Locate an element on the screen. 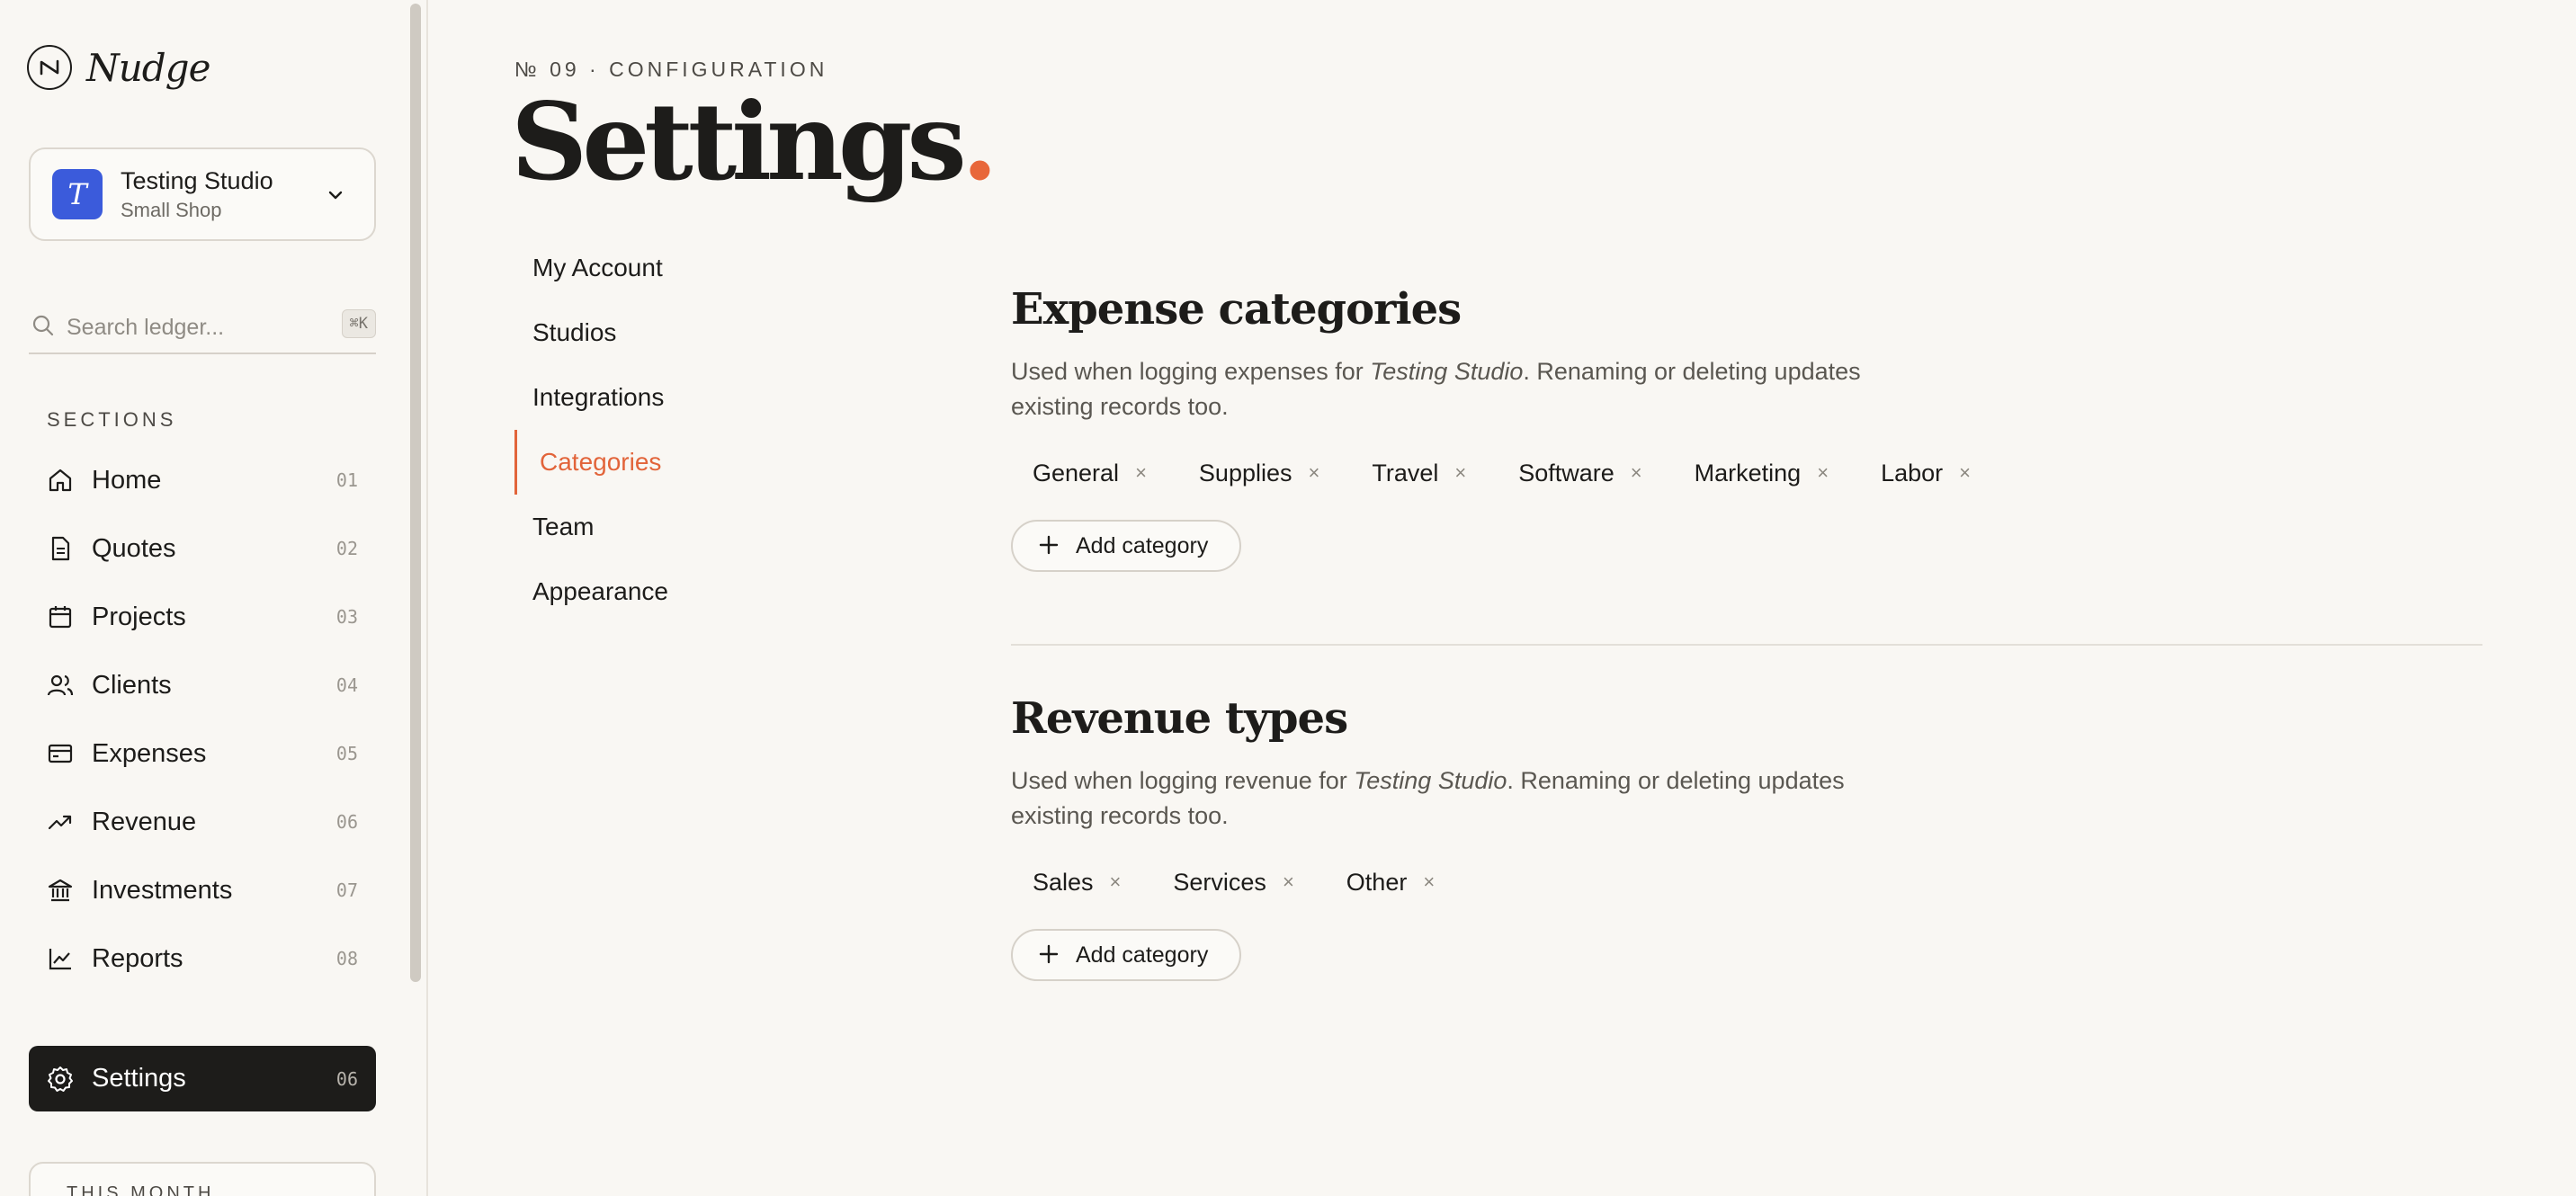 The height and width of the screenshot is (1196, 2576). revenue-chip: Sales × is located at coordinates (1076, 882).